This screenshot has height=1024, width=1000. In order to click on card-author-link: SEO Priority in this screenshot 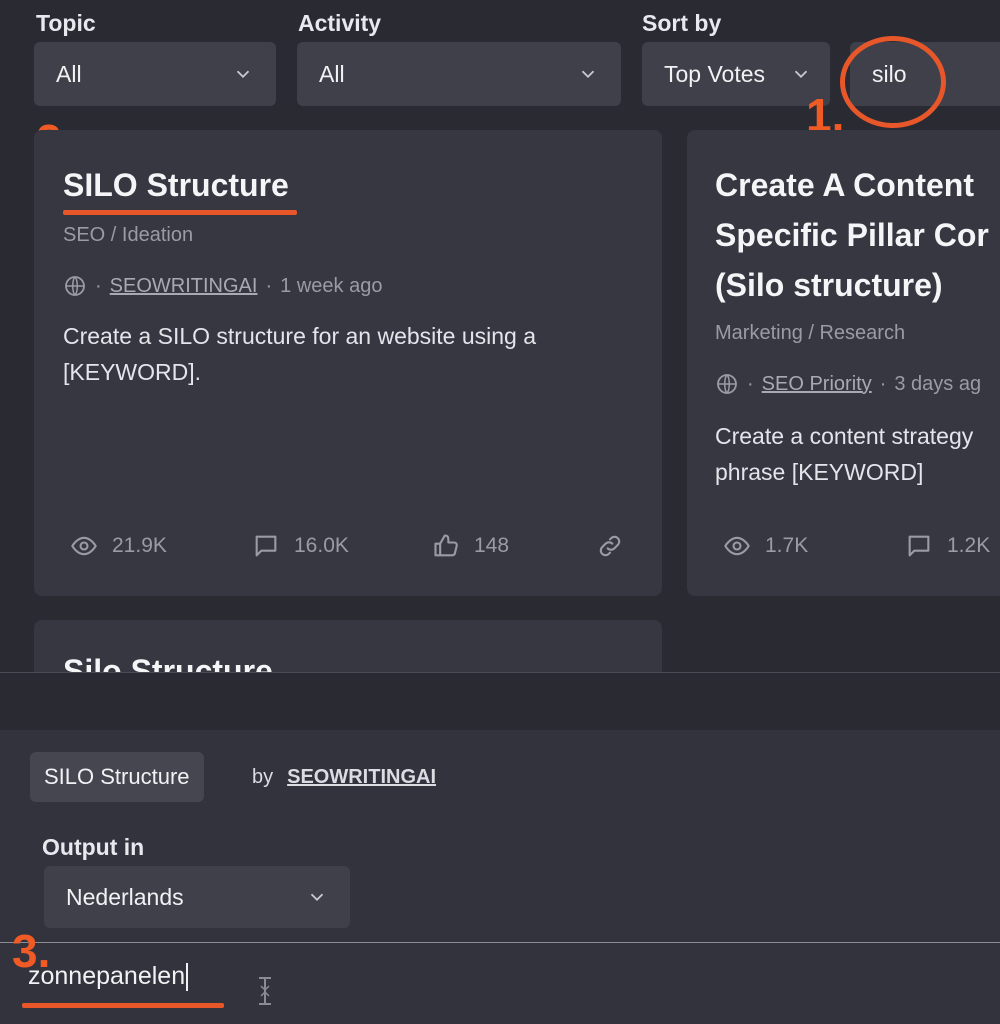, I will do `click(817, 384)`.